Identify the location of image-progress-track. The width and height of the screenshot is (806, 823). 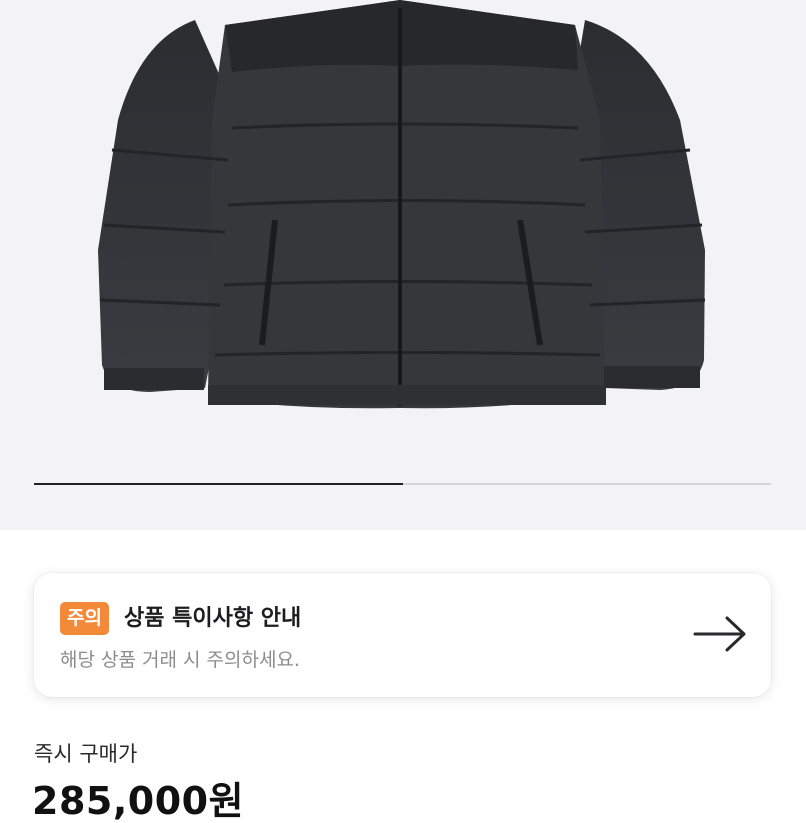
(402, 484).